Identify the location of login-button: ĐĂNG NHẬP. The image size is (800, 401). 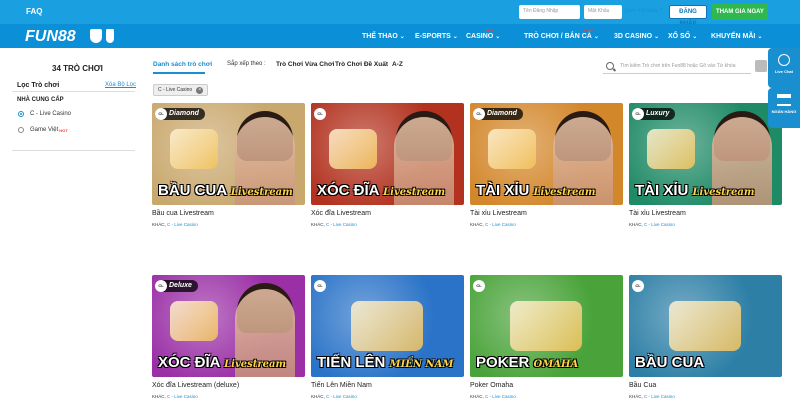
(688, 16).